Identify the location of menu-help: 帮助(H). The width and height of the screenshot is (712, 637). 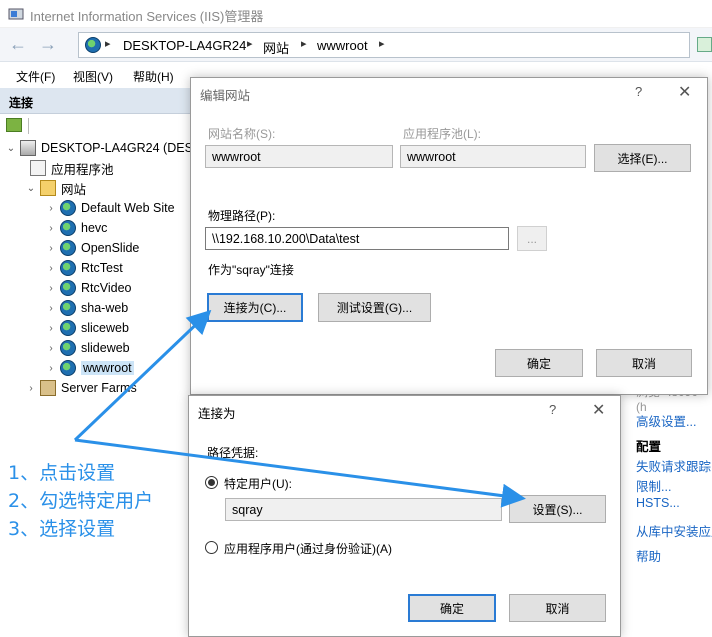
(153, 76).